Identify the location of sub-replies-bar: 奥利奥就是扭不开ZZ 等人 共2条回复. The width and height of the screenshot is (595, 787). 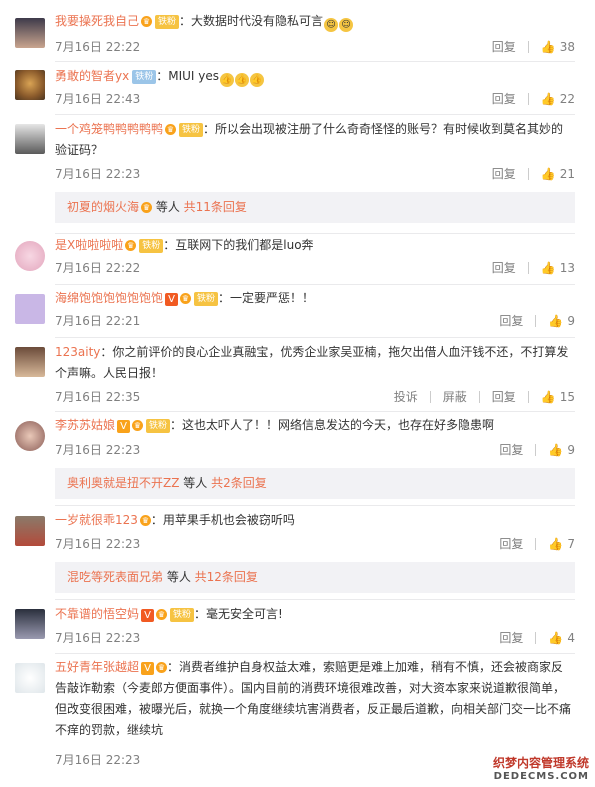
(315, 483).